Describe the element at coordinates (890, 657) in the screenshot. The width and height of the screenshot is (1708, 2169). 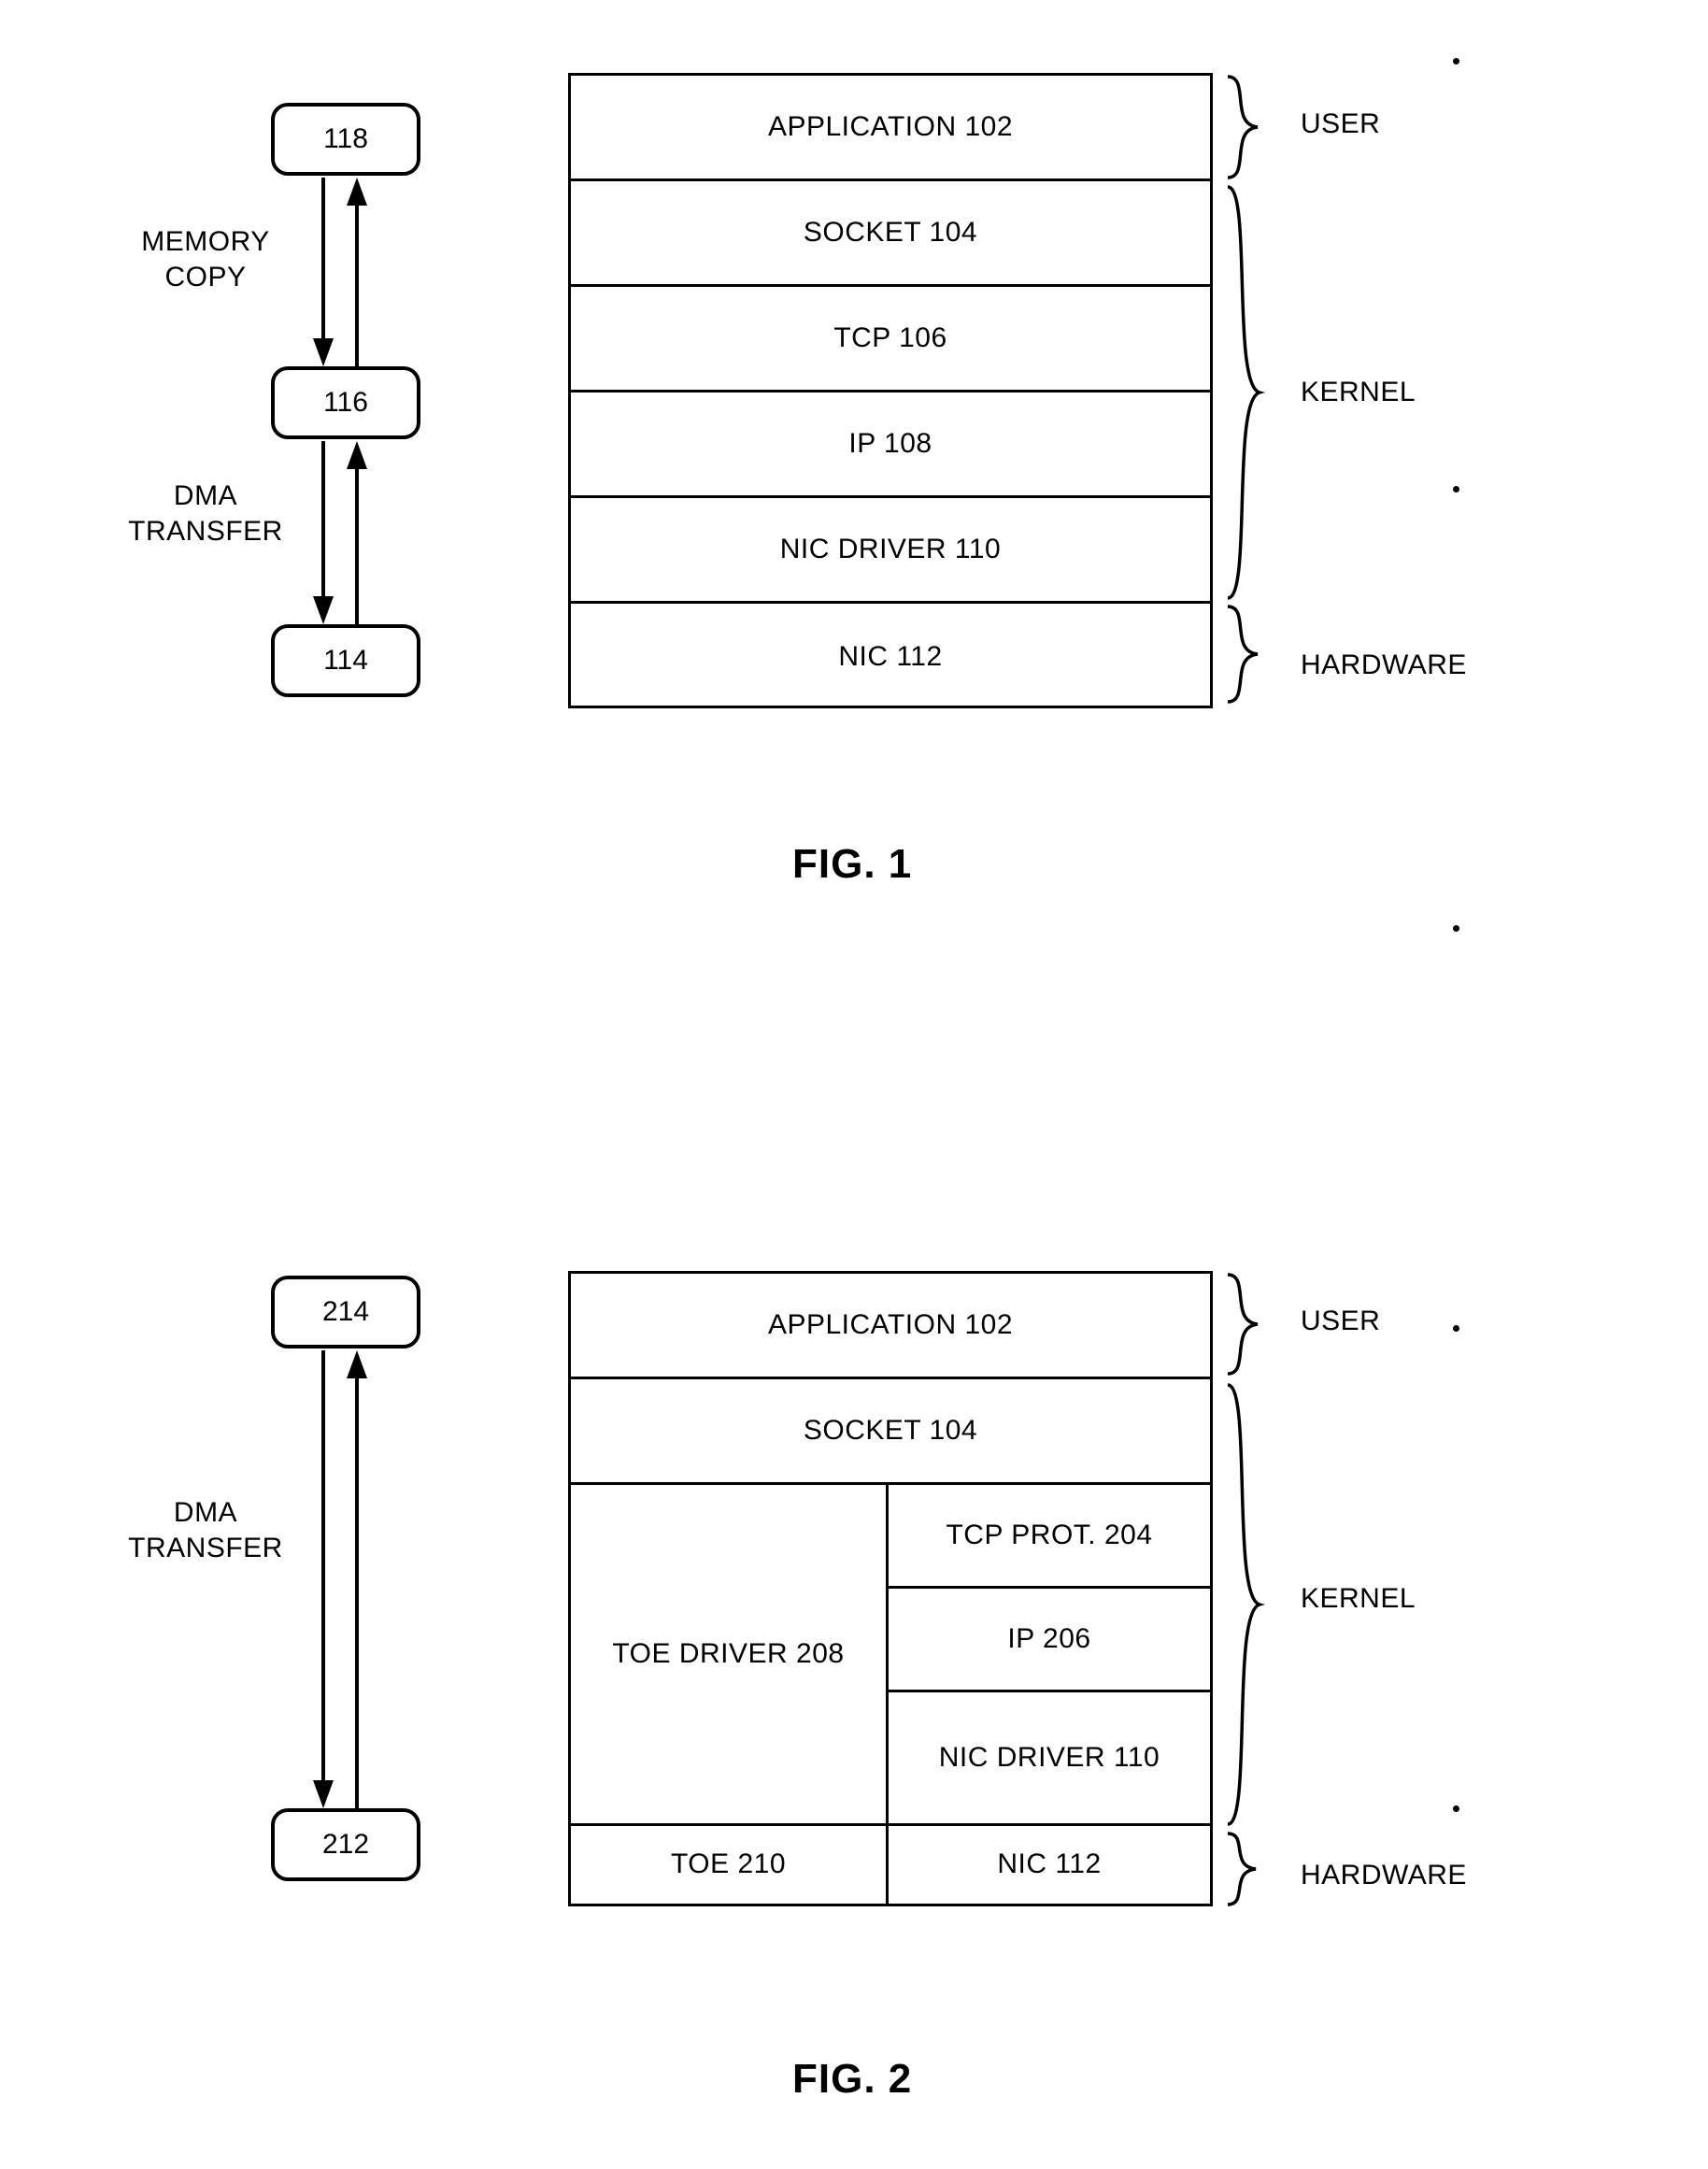
I see `fig1-layer-nic: NIC 112` at that location.